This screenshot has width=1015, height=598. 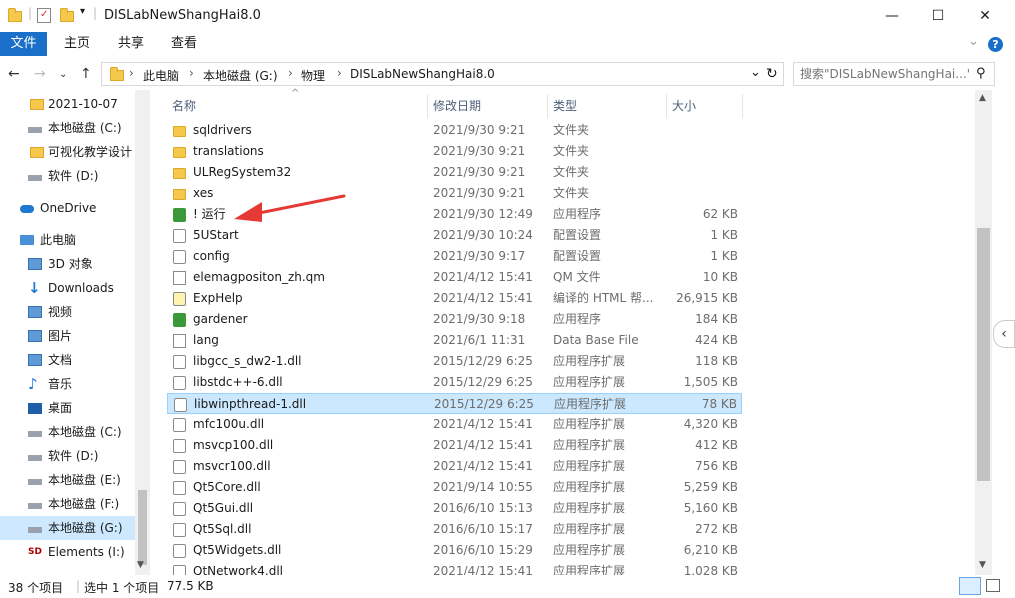 What do you see at coordinates (973, 41) in the screenshot?
I see `ribbon-expand-icon: ⌄` at bounding box center [973, 41].